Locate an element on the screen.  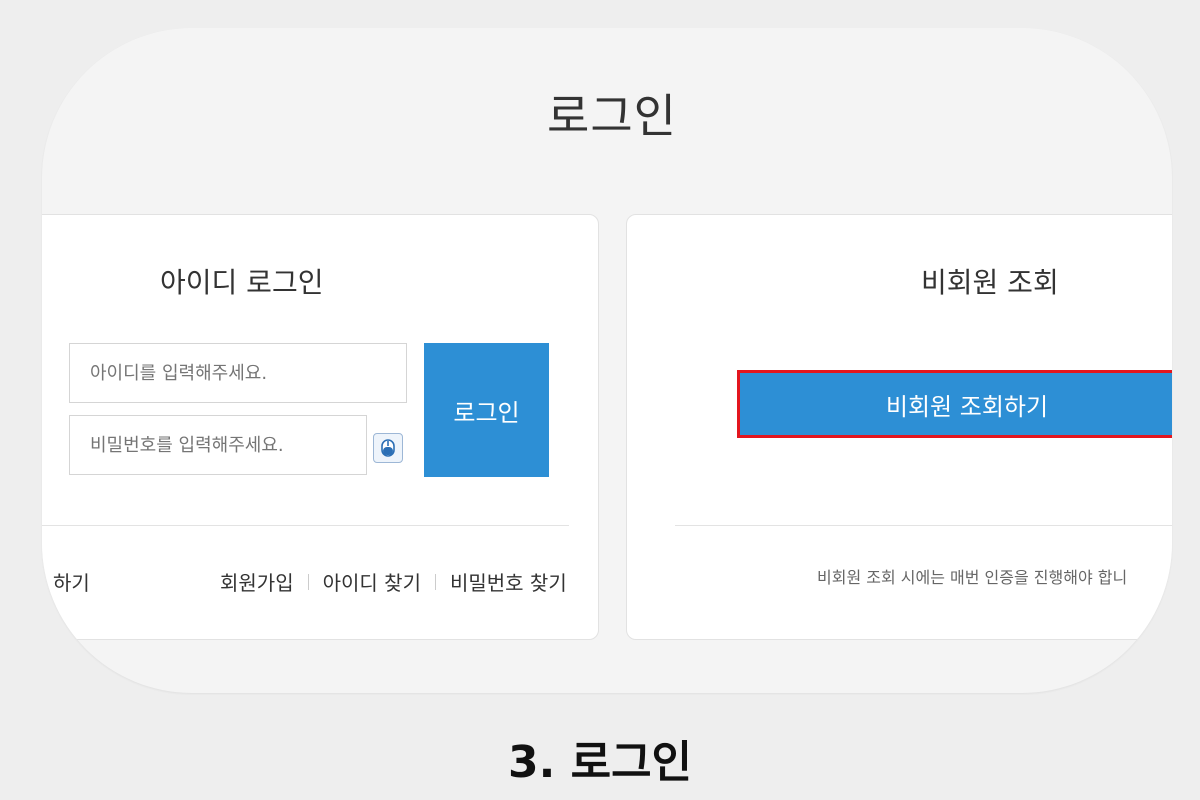
account-links: 회원가입 아이디 찾기 비밀번호 찾기 is located at coordinates (393, 581).